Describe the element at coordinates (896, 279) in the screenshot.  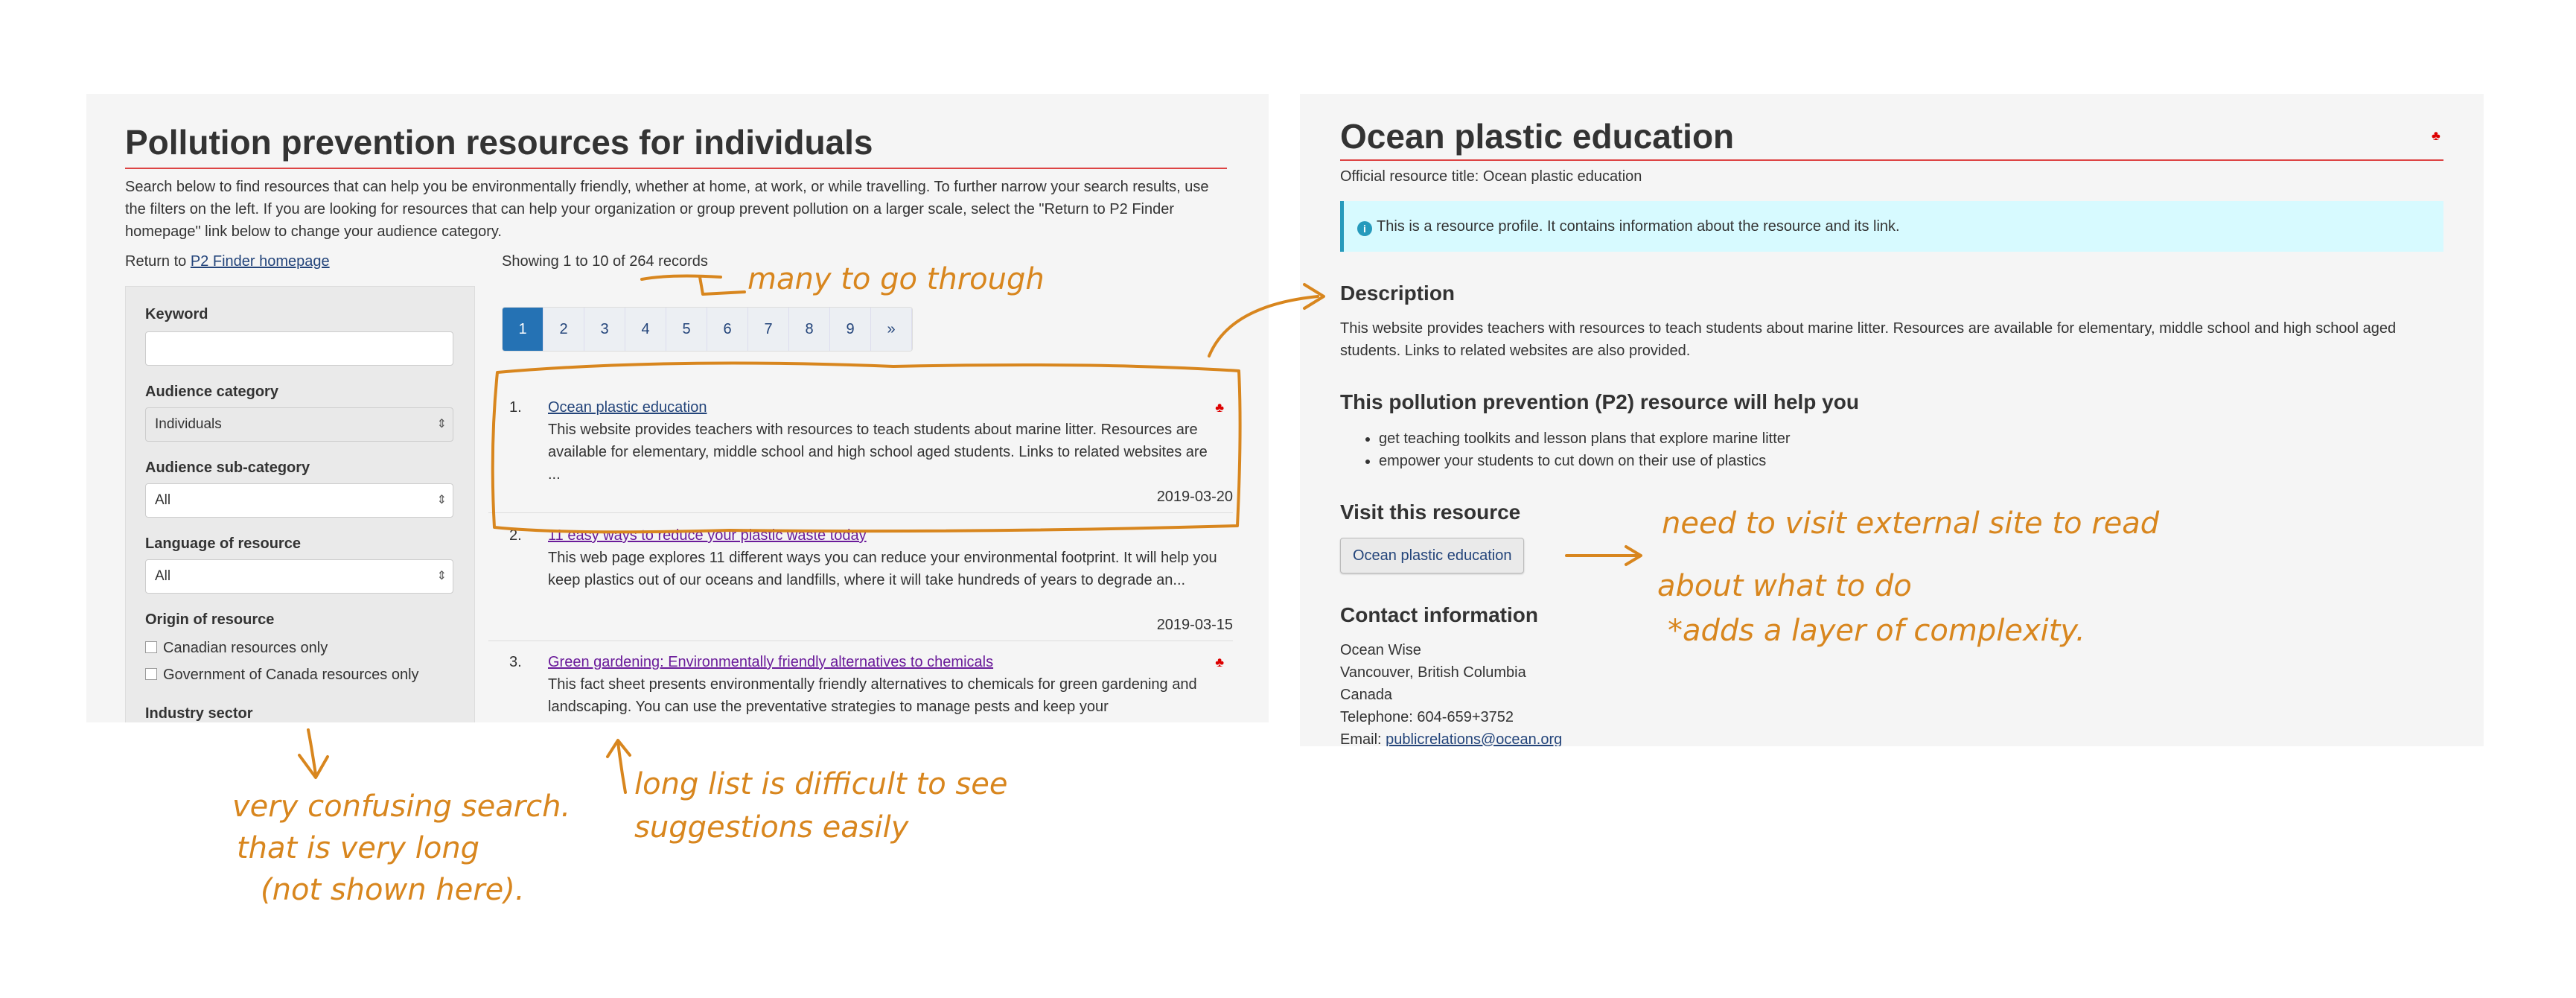
I see `annotation-too-many: many to go through` at that location.